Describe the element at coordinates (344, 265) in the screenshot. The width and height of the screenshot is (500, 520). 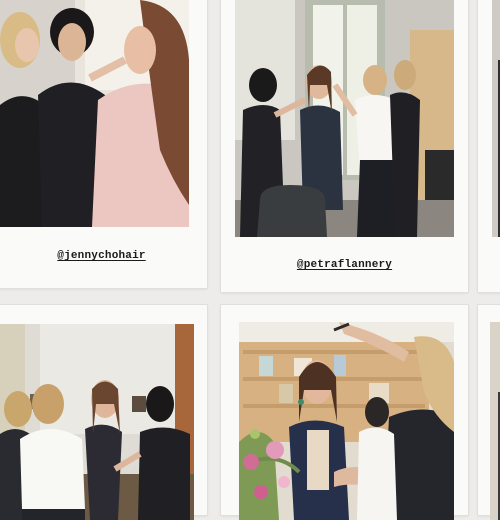
I see `photo-caption-handle: @petraflannery` at that location.